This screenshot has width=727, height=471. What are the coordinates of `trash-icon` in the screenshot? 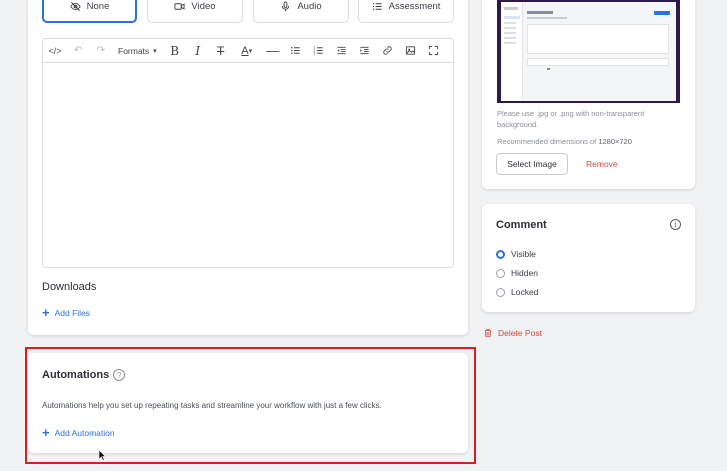 It's located at (488, 333).